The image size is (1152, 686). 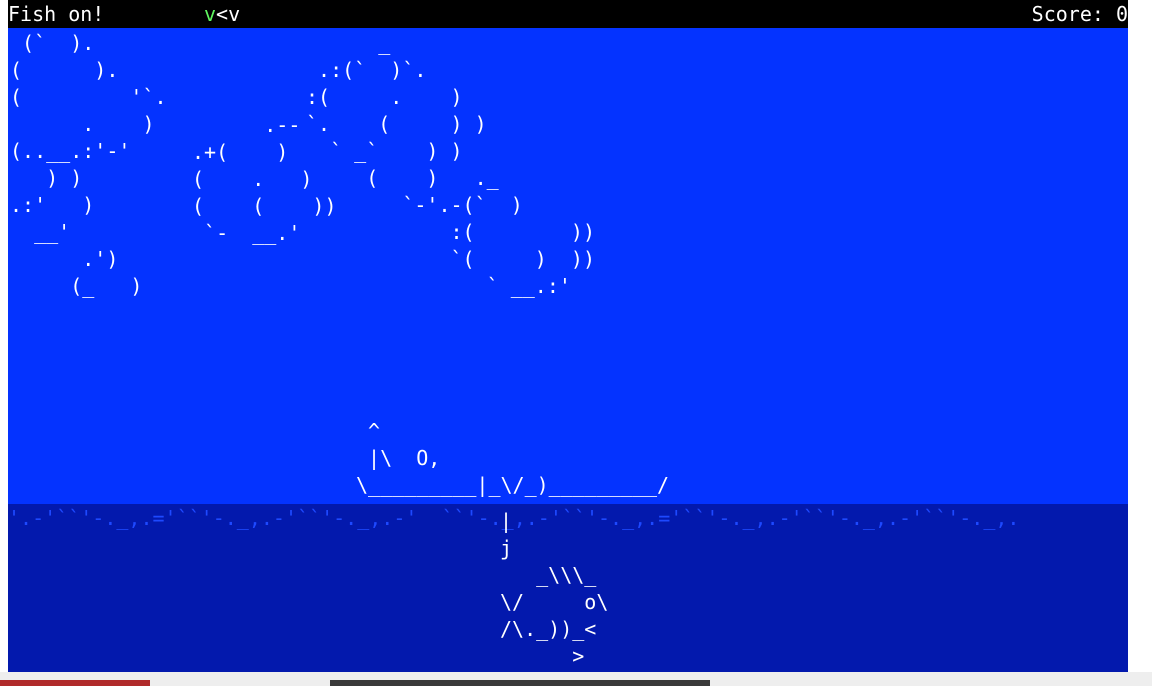 I want to click on bottom-edge-dark-segment, so click(x=520, y=683).